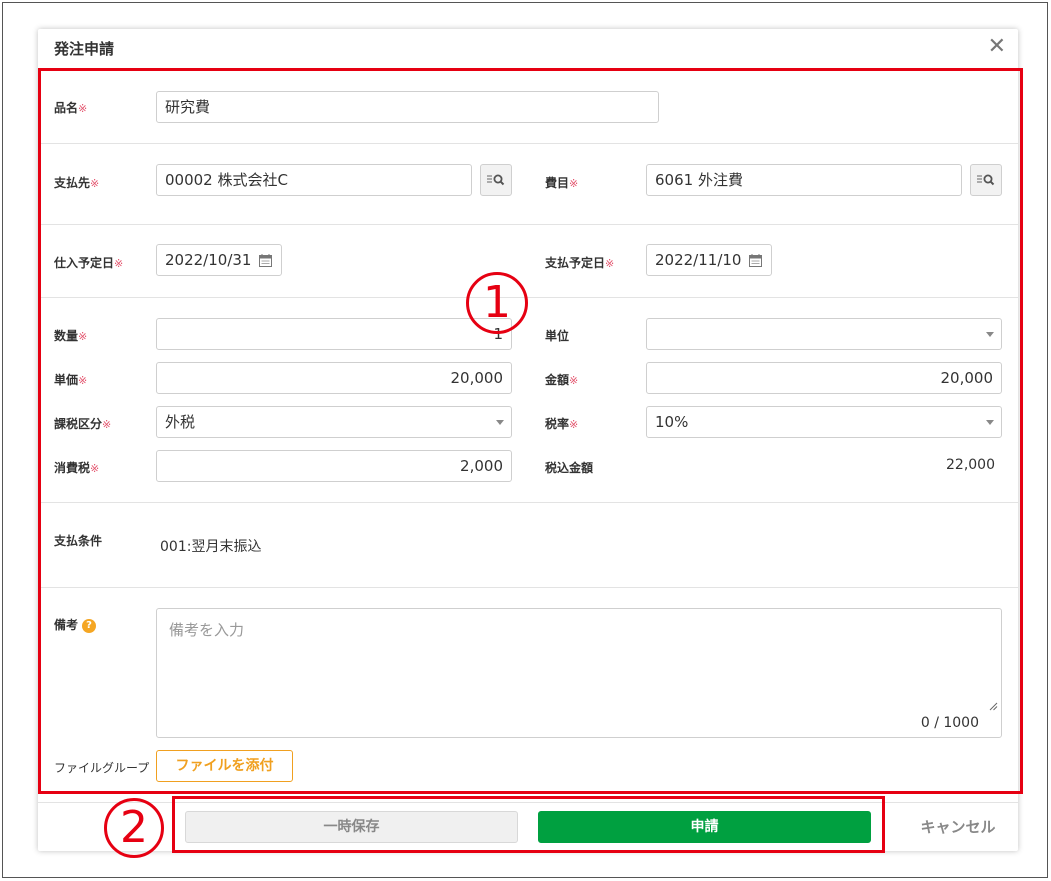  Describe the element at coordinates (84, 263) in the screenshot. I see `purchase-date-label-text: 仕入予定日` at that location.